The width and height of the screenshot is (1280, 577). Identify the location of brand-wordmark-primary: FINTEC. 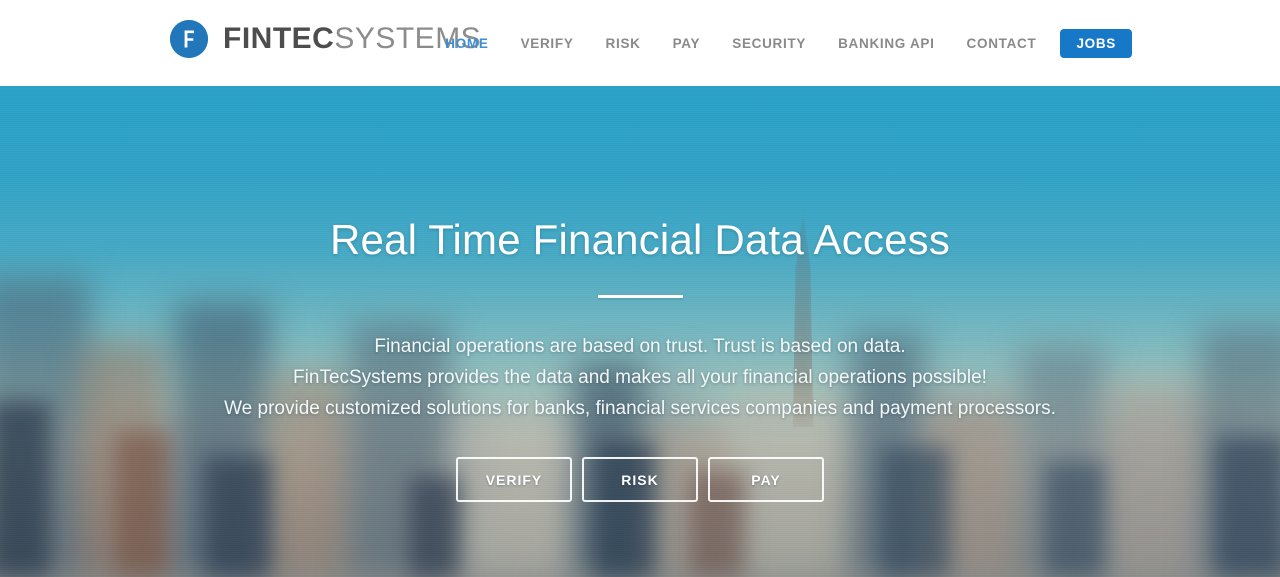
(279, 38).